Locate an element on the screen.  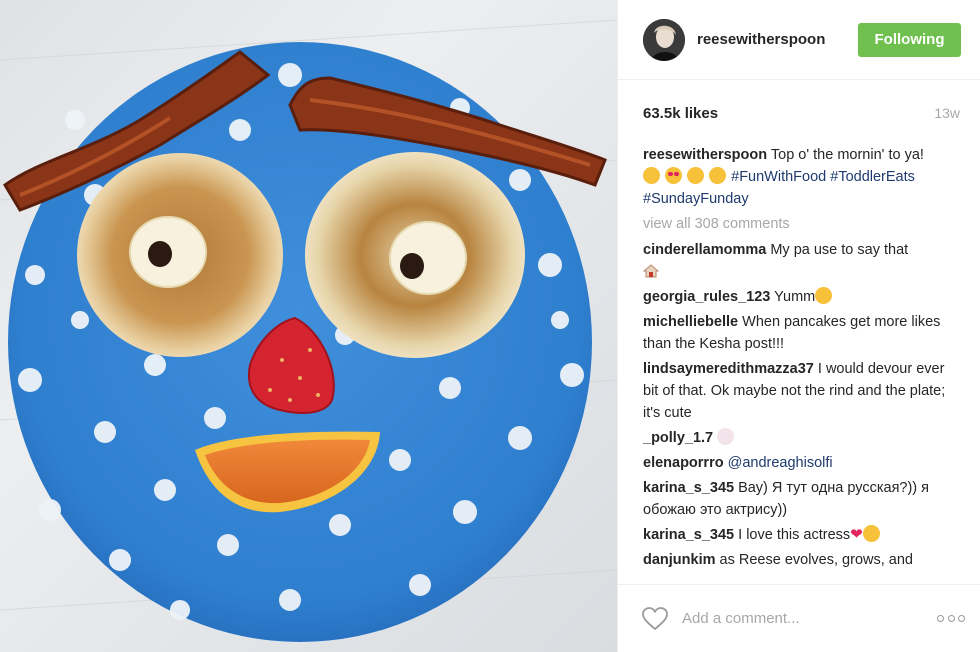
hashtag-toddlereats: #ToddlerEats is located at coordinates (872, 177).